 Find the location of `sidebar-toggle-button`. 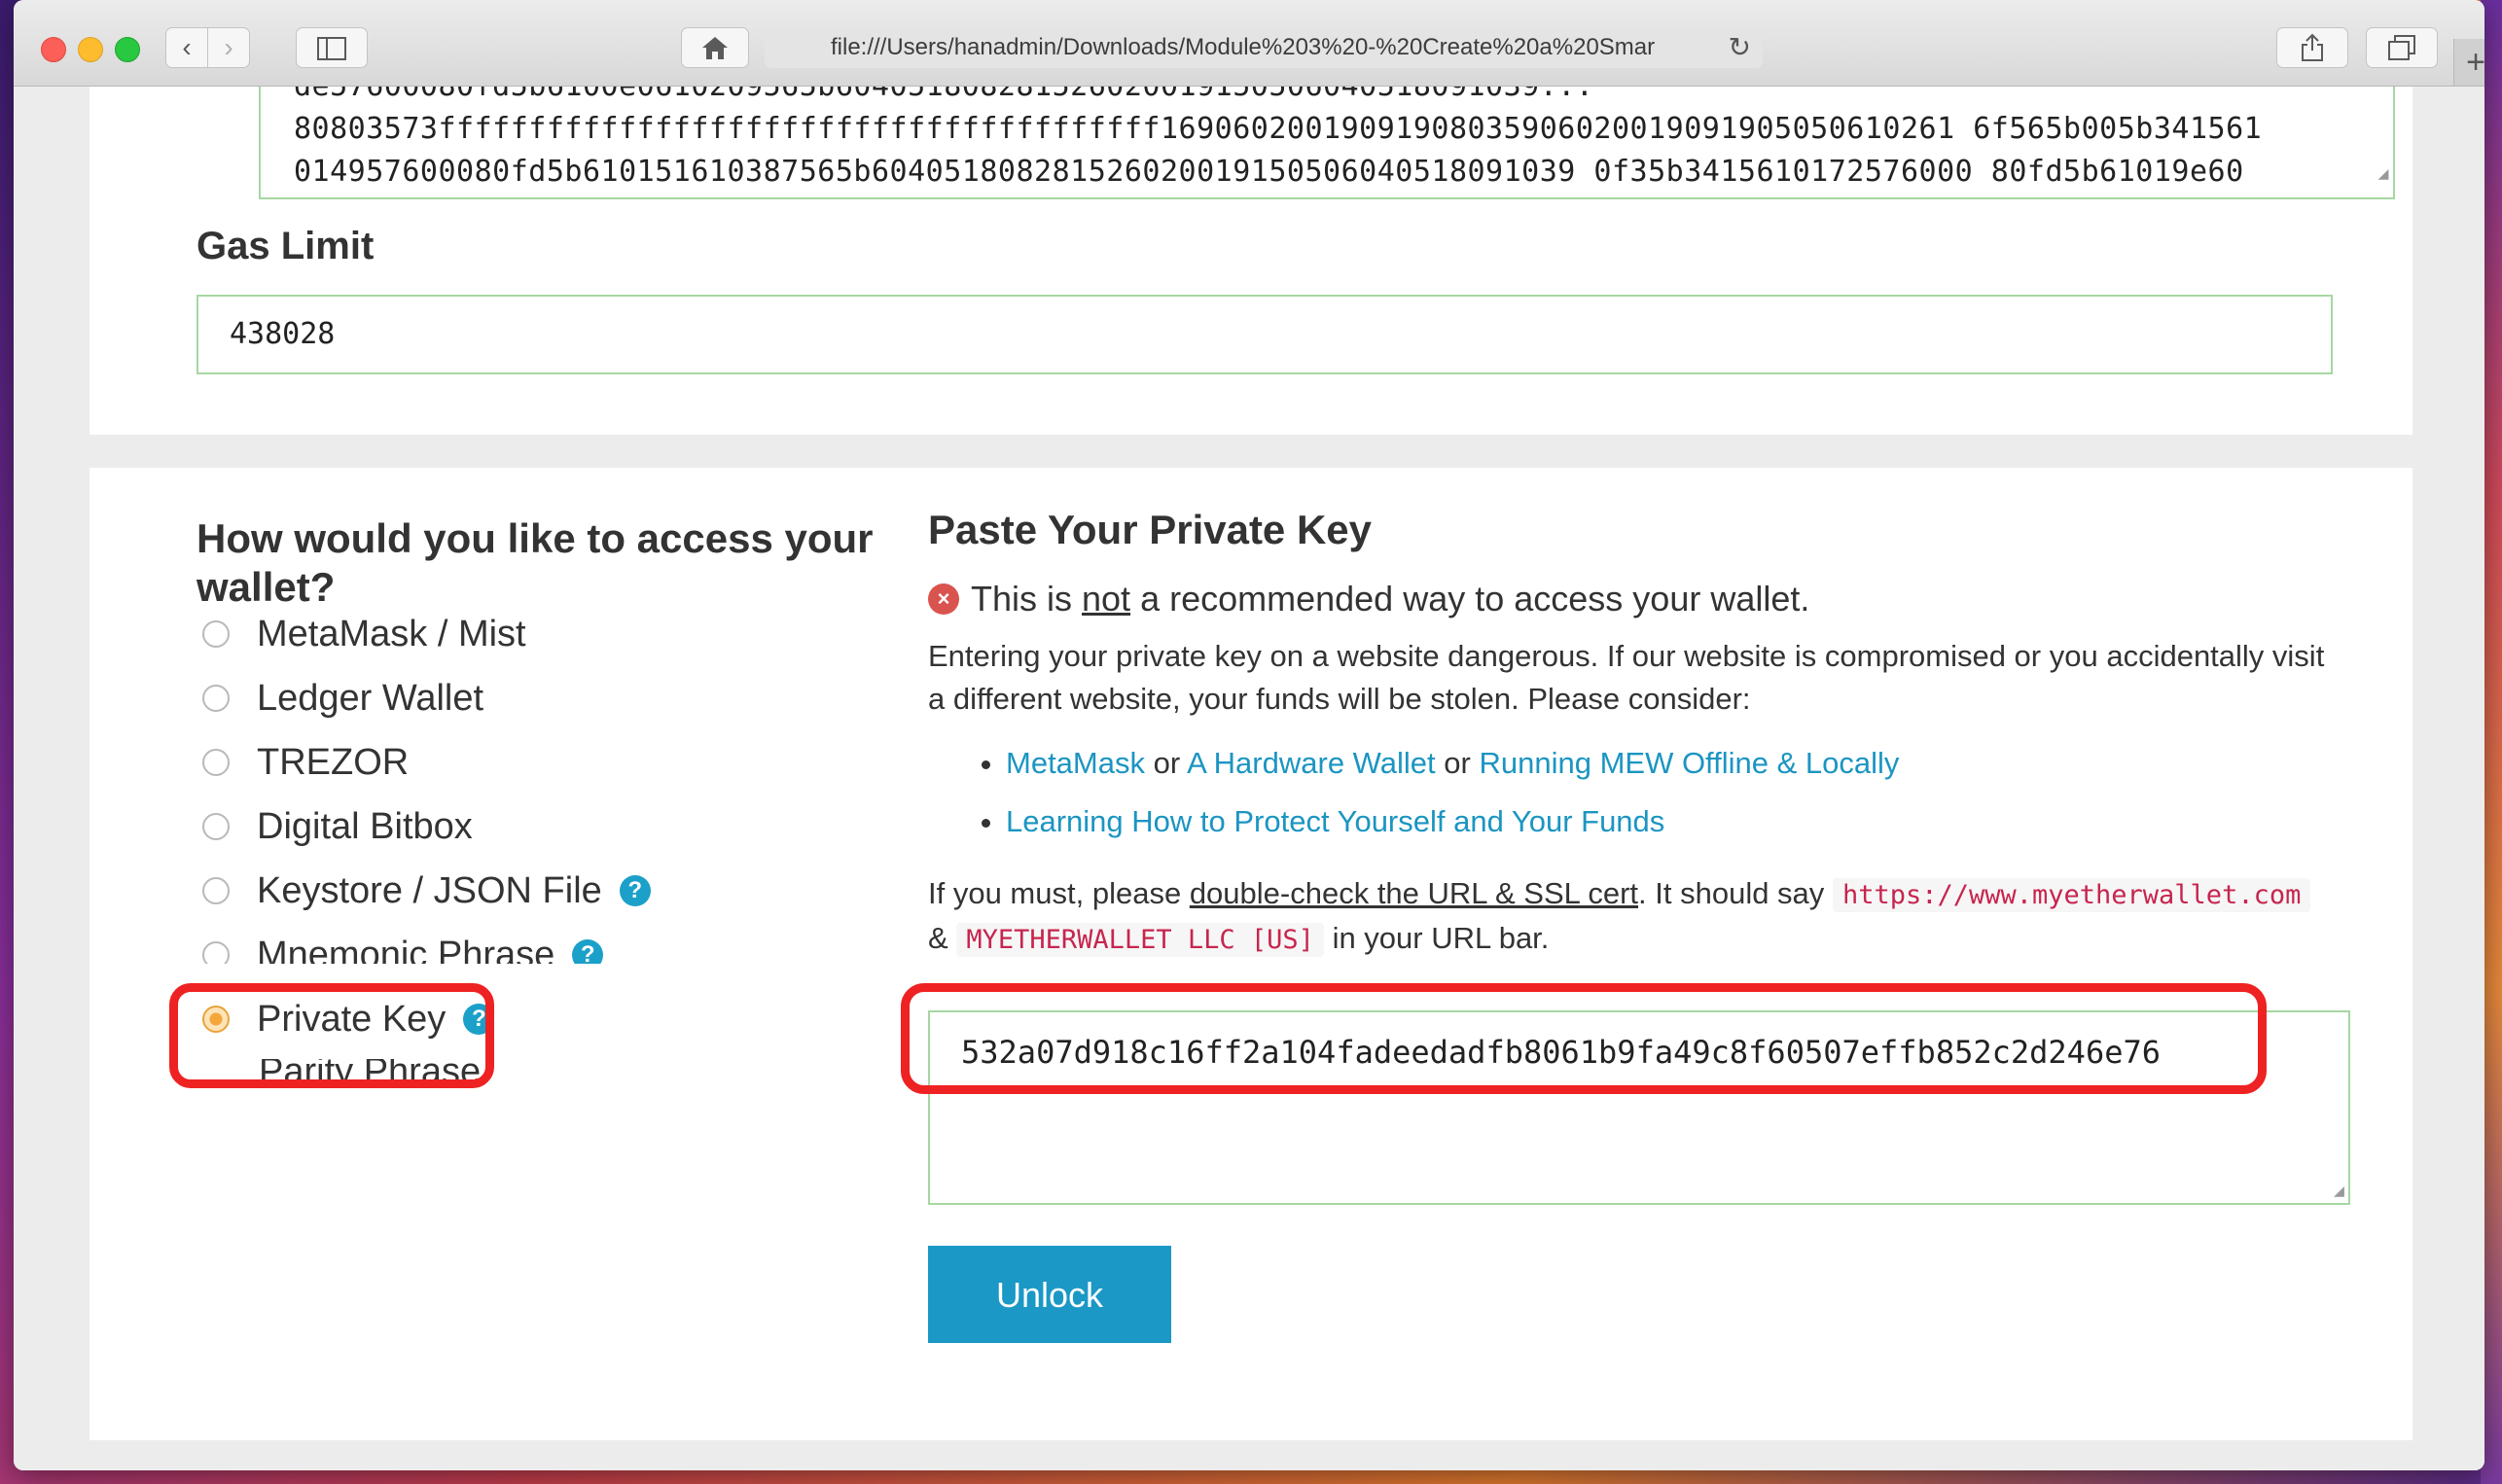

sidebar-toggle-button is located at coordinates (332, 48).